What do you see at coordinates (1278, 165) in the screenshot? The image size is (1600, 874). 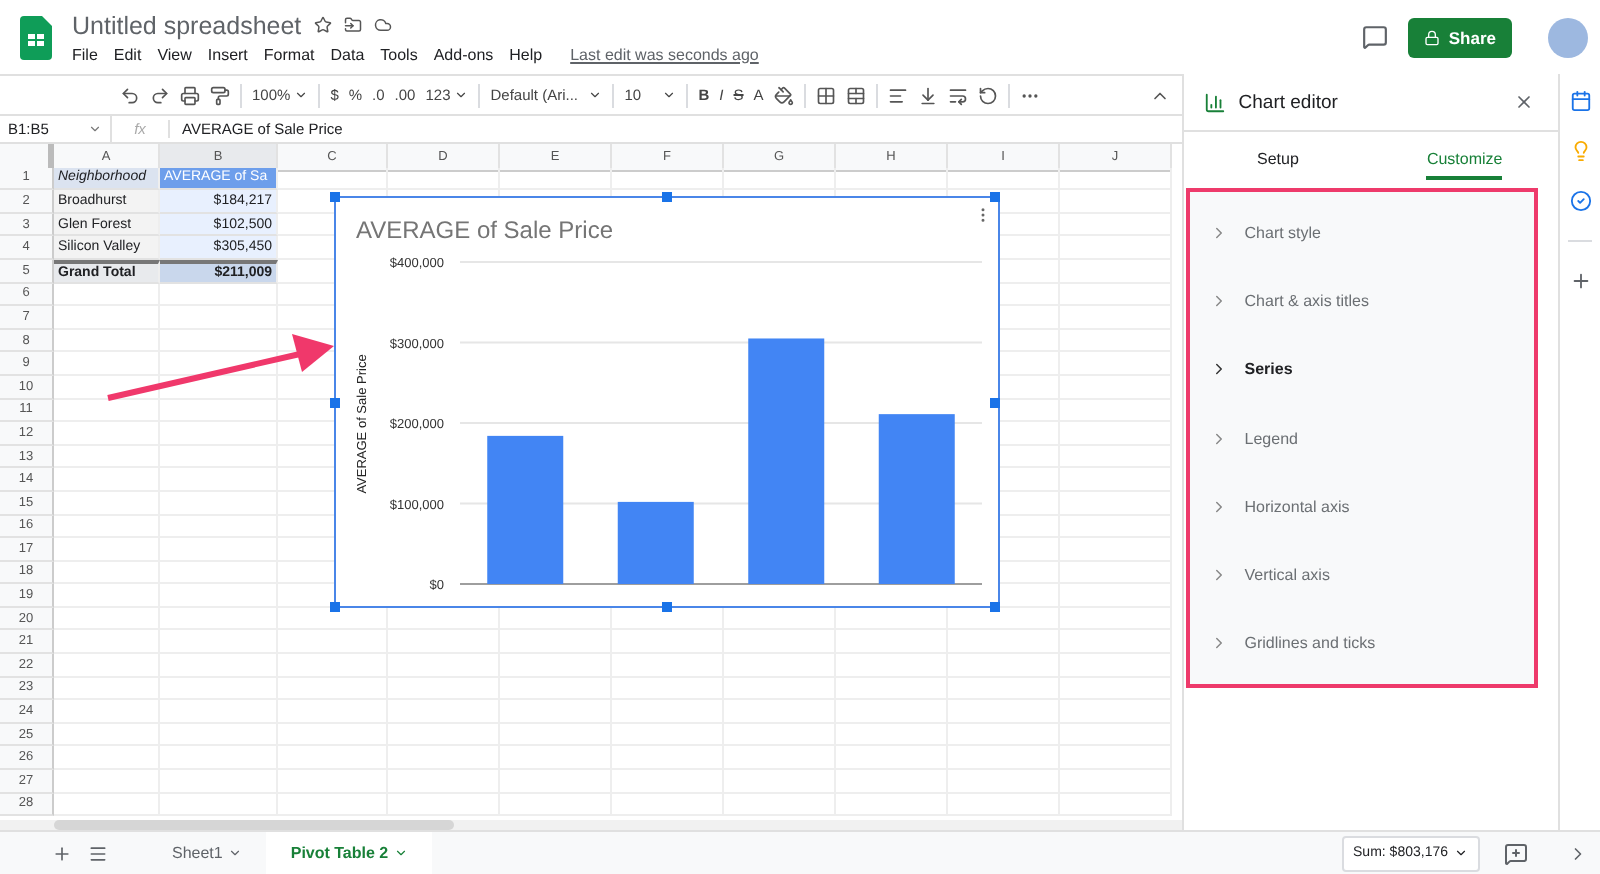 I see `editor-tab: Setup` at bounding box center [1278, 165].